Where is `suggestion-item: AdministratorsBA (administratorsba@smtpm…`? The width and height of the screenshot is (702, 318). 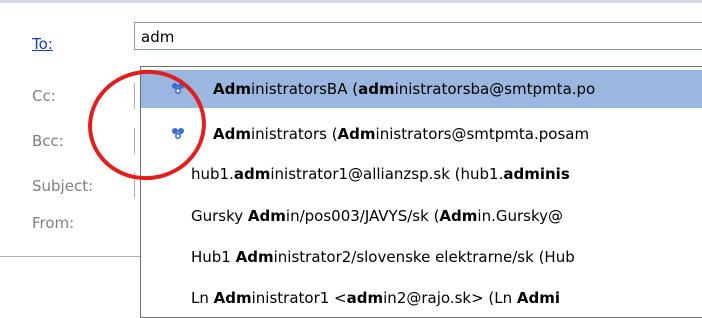 suggestion-item: AdministratorsBA (administratorsba@smtpm… is located at coordinates (421, 89).